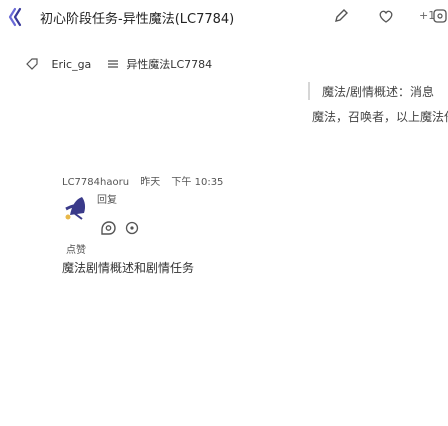 The image size is (448, 426). What do you see at coordinates (112, 64) in the screenshot?
I see `list-icon` at bounding box center [112, 64].